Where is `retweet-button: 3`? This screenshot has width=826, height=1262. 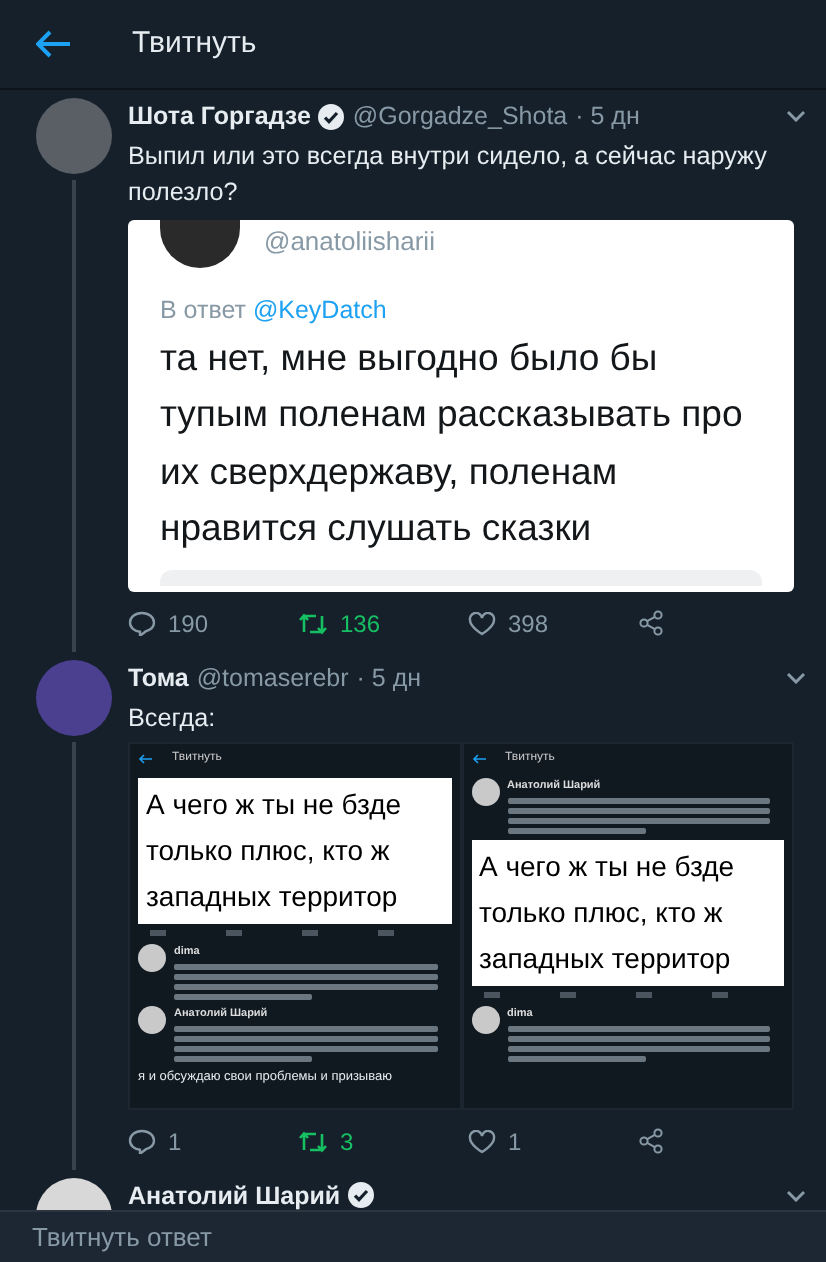 retweet-button: 3 is located at coordinates (383, 1141).